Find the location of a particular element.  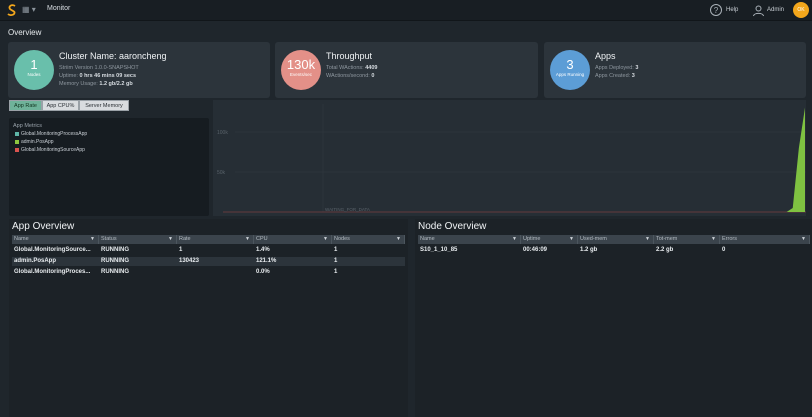

app-overview-title: App Overview is located at coordinates (43, 226).